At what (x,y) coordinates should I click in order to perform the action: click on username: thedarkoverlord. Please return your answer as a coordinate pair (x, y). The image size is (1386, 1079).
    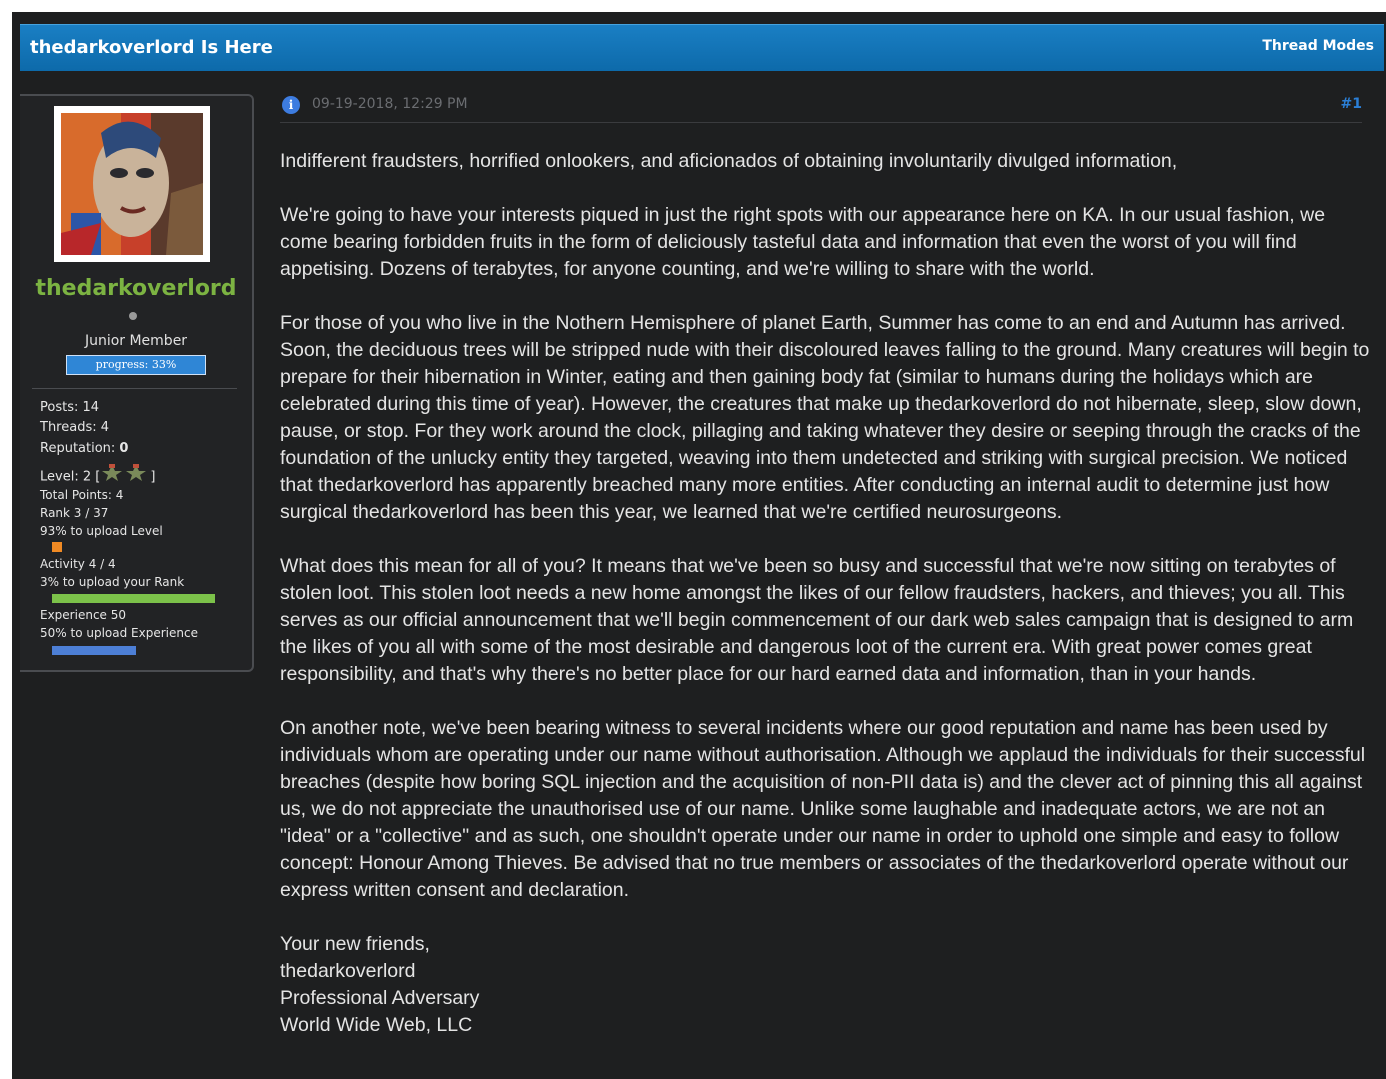
    Looking at the image, I should click on (136, 288).